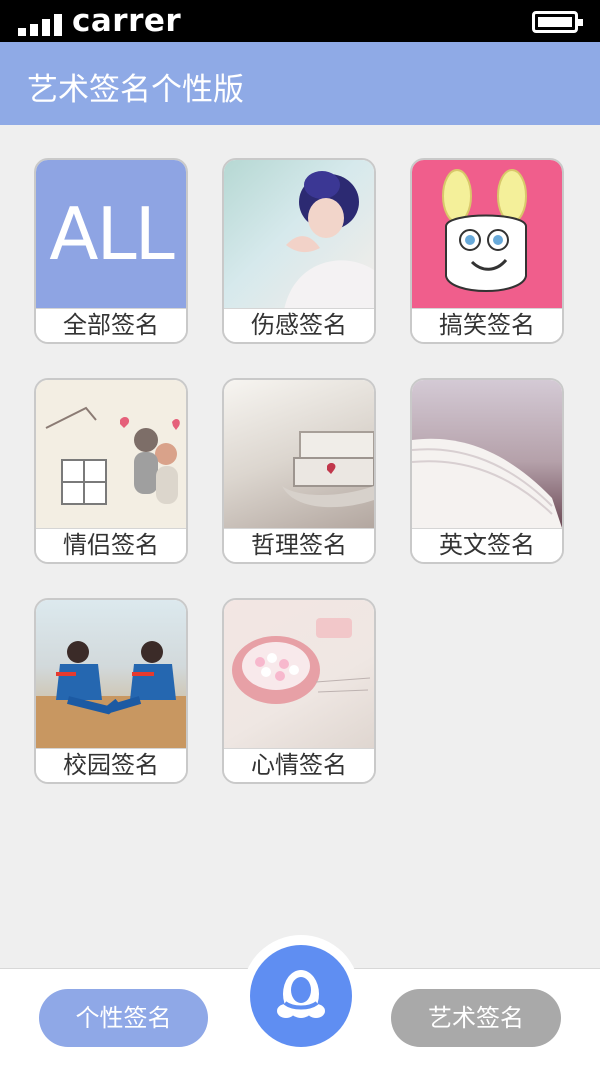 The image size is (600, 1067). I want to click on campus-students-photo, so click(111, 674).